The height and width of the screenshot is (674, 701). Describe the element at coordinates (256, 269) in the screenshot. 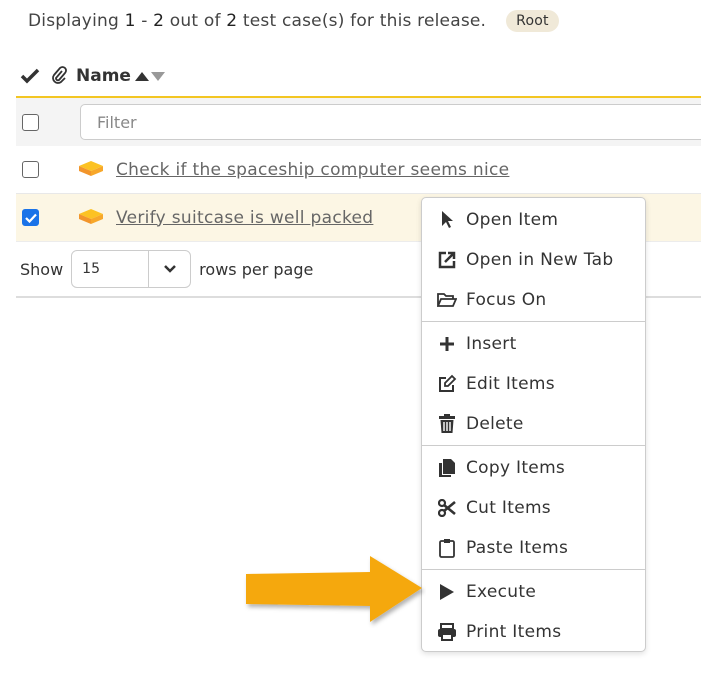

I see `rows-per-page-label: rows per page` at that location.